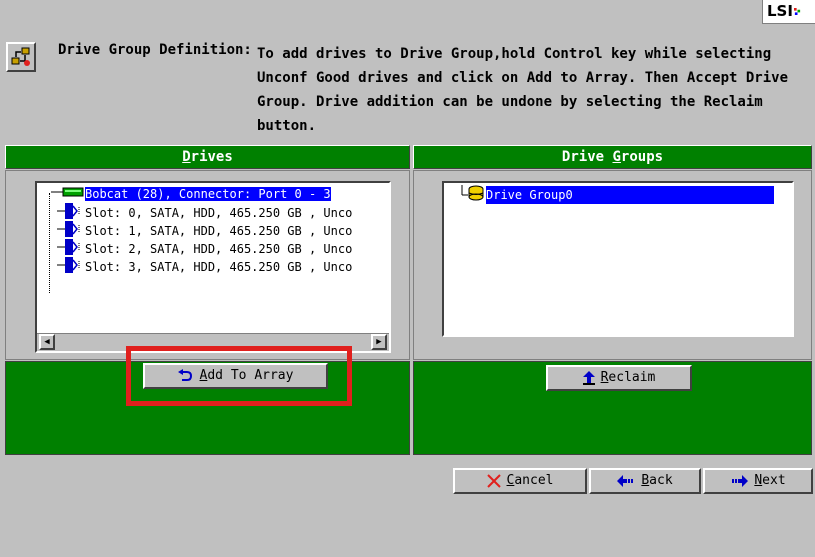 This screenshot has width=815, height=557. What do you see at coordinates (645, 481) in the screenshot?
I see `back-button: Back` at bounding box center [645, 481].